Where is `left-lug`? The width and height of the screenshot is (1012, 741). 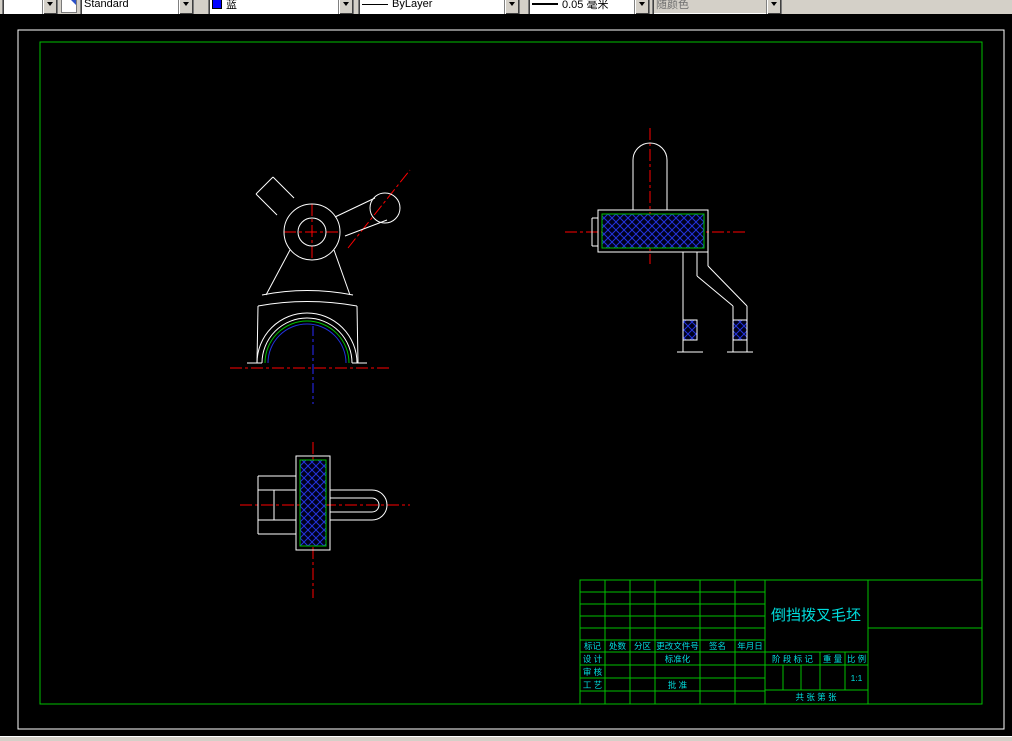
left-lug is located at coordinates (275, 196).